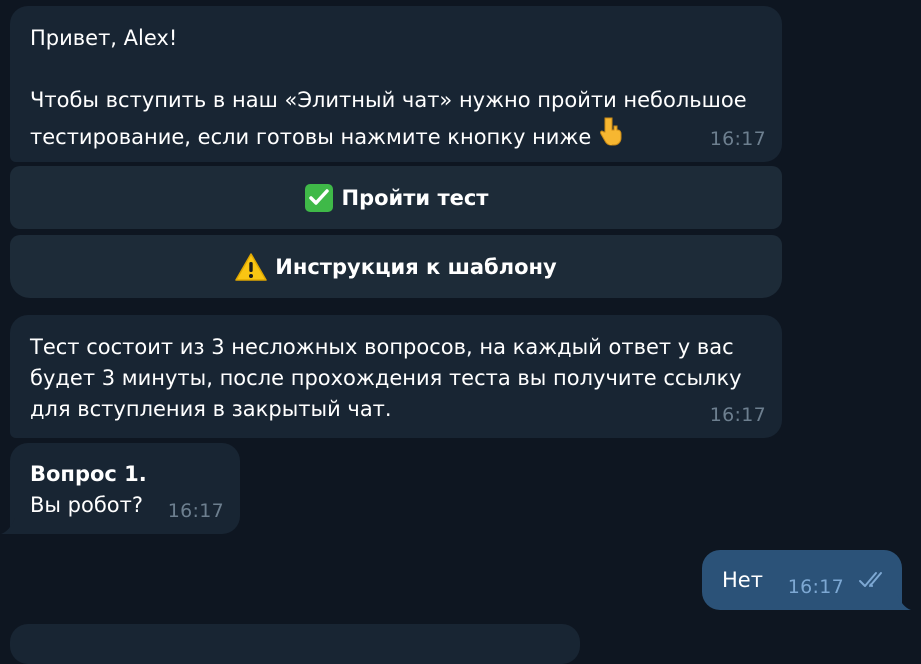 This screenshot has height=664, width=921. I want to click on take-test-label: Пройти тест, so click(415, 197).